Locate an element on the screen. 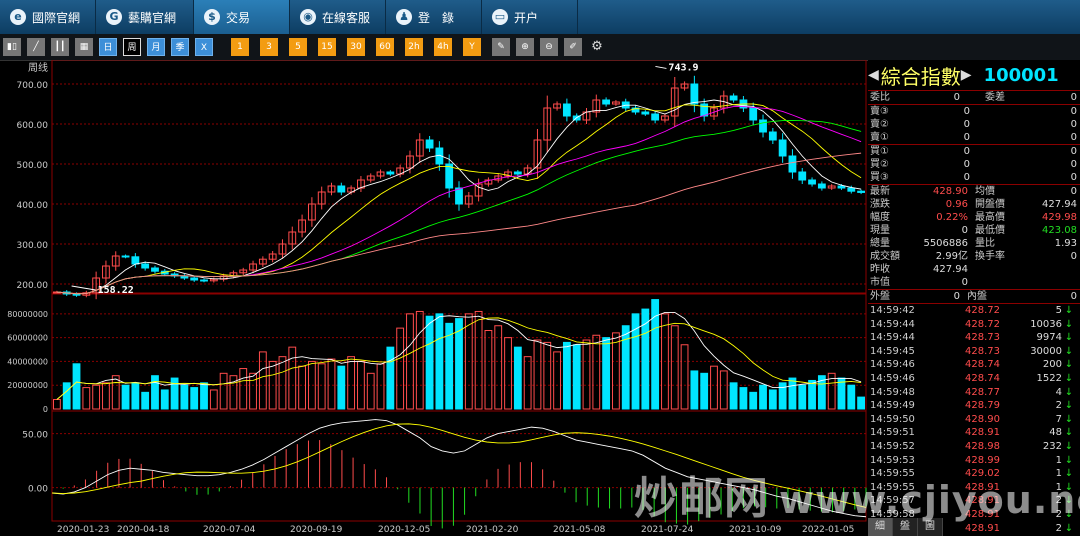 This screenshot has width=1080, height=536. minute-button: 1 is located at coordinates (240, 47).